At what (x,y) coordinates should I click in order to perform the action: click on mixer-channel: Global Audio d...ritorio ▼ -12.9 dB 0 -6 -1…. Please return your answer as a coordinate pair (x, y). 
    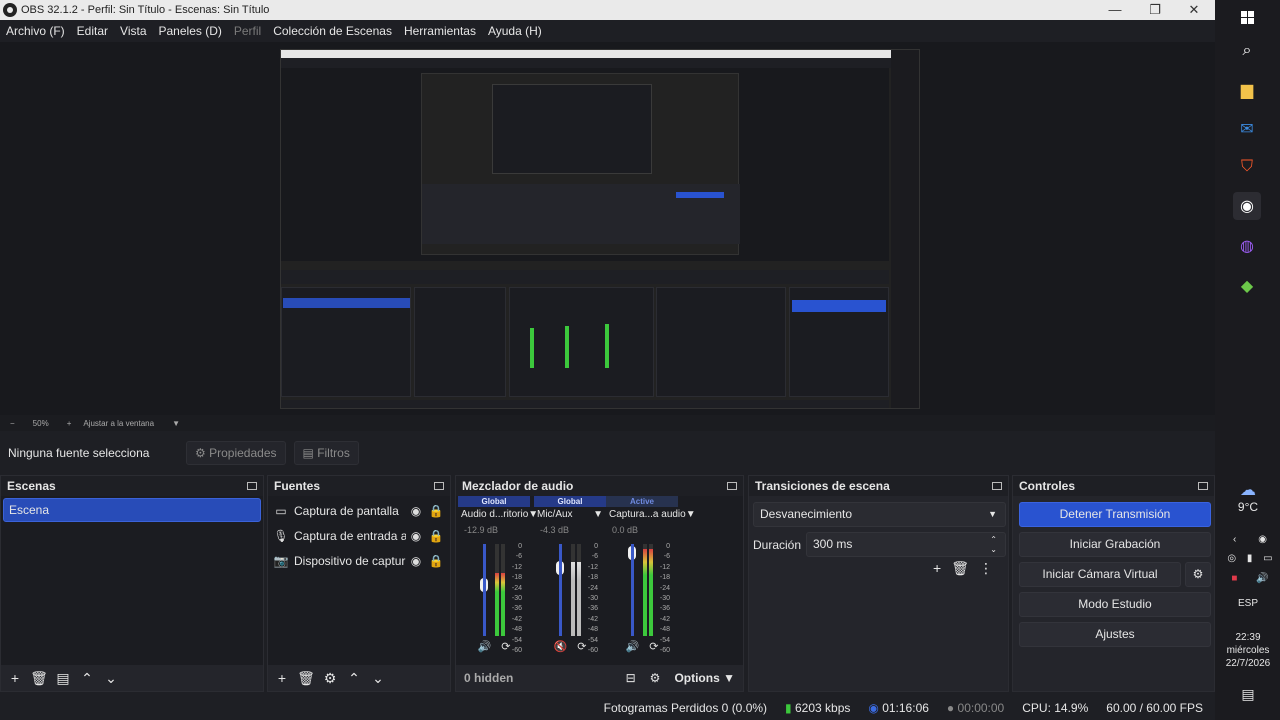
    Looking at the image, I should click on (498, 581).